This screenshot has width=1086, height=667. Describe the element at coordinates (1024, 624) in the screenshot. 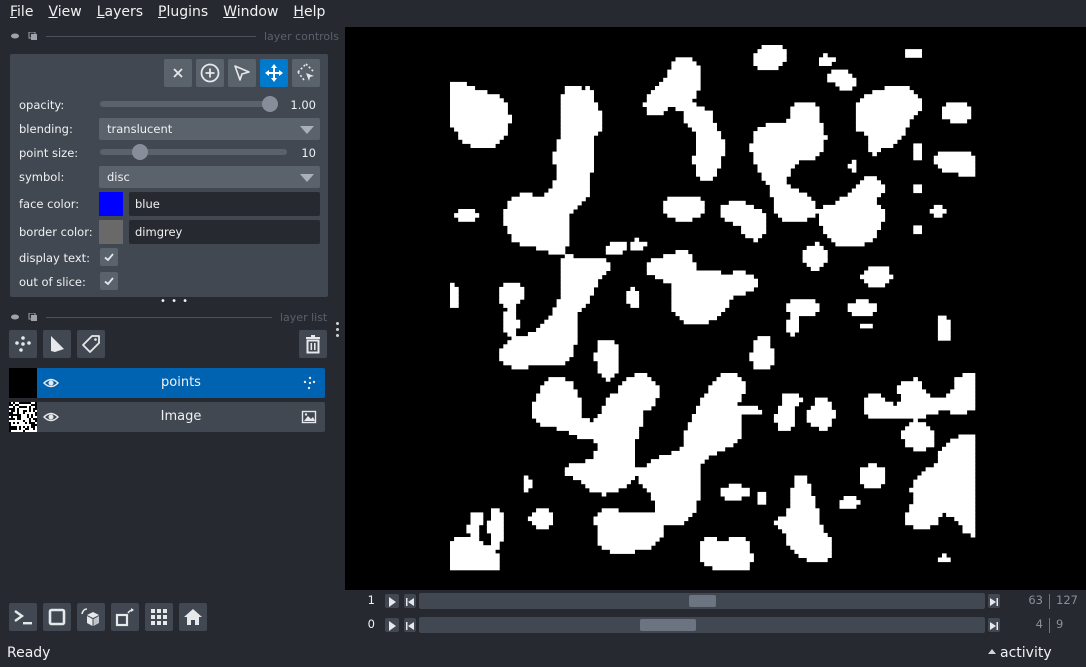

I see `current-frame: 4` at that location.